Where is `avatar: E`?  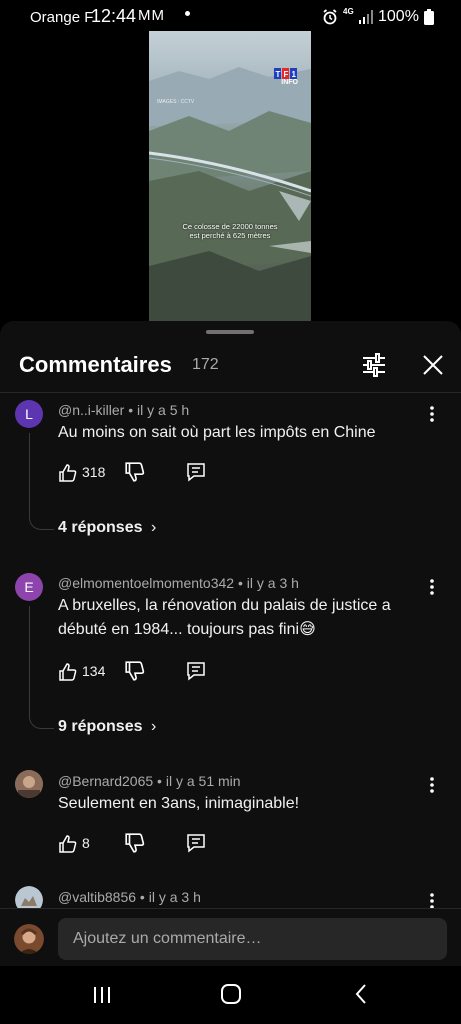
avatar: E is located at coordinates (29, 587).